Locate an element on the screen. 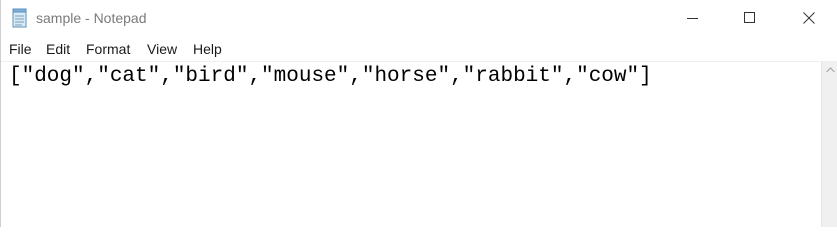 The height and width of the screenshot is (240, 837). close-button is located at coordinates (809, 18).